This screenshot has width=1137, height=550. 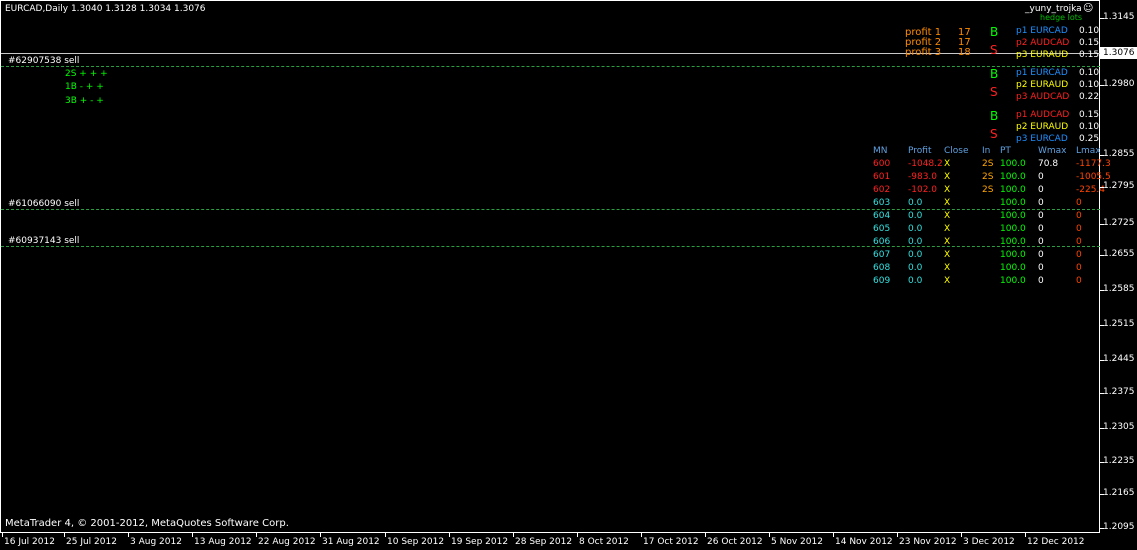 What do you see at coordinates (880, 151) in the screenshot?
I see `table-header-cell: MN` at bounding box center [880, 151].